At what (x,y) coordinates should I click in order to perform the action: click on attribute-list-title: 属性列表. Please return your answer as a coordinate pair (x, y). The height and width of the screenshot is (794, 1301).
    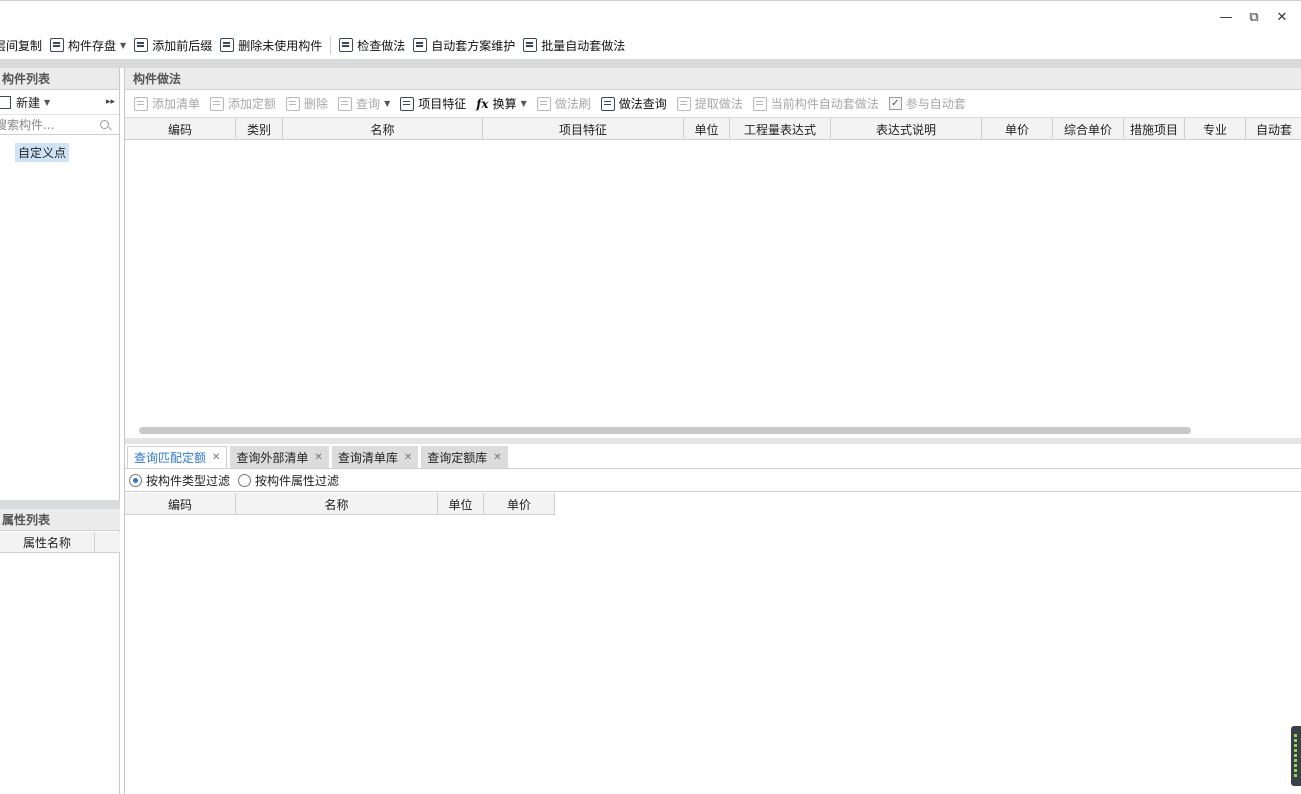
    Looking at the image, I should click on (60, 520).